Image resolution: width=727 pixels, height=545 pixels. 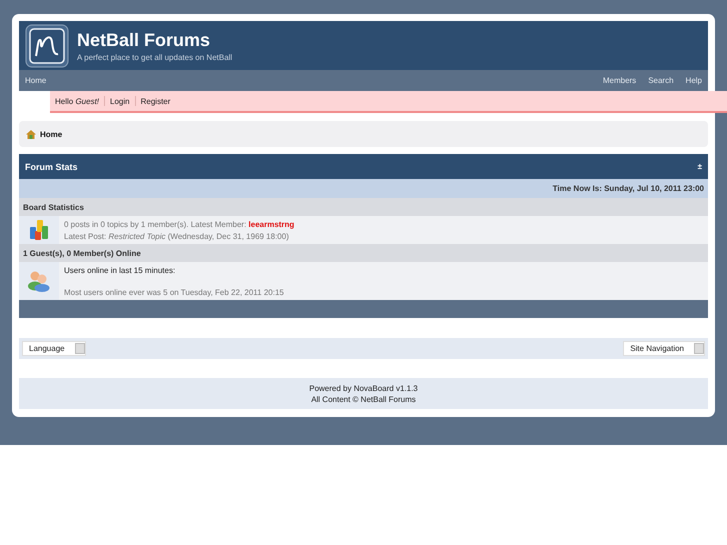 What do you see at coordinates (154, 57) in the screenshot?
I see `site-tagline: A perfect place to get all updates on NetBall` at bounding box center [154, 57].